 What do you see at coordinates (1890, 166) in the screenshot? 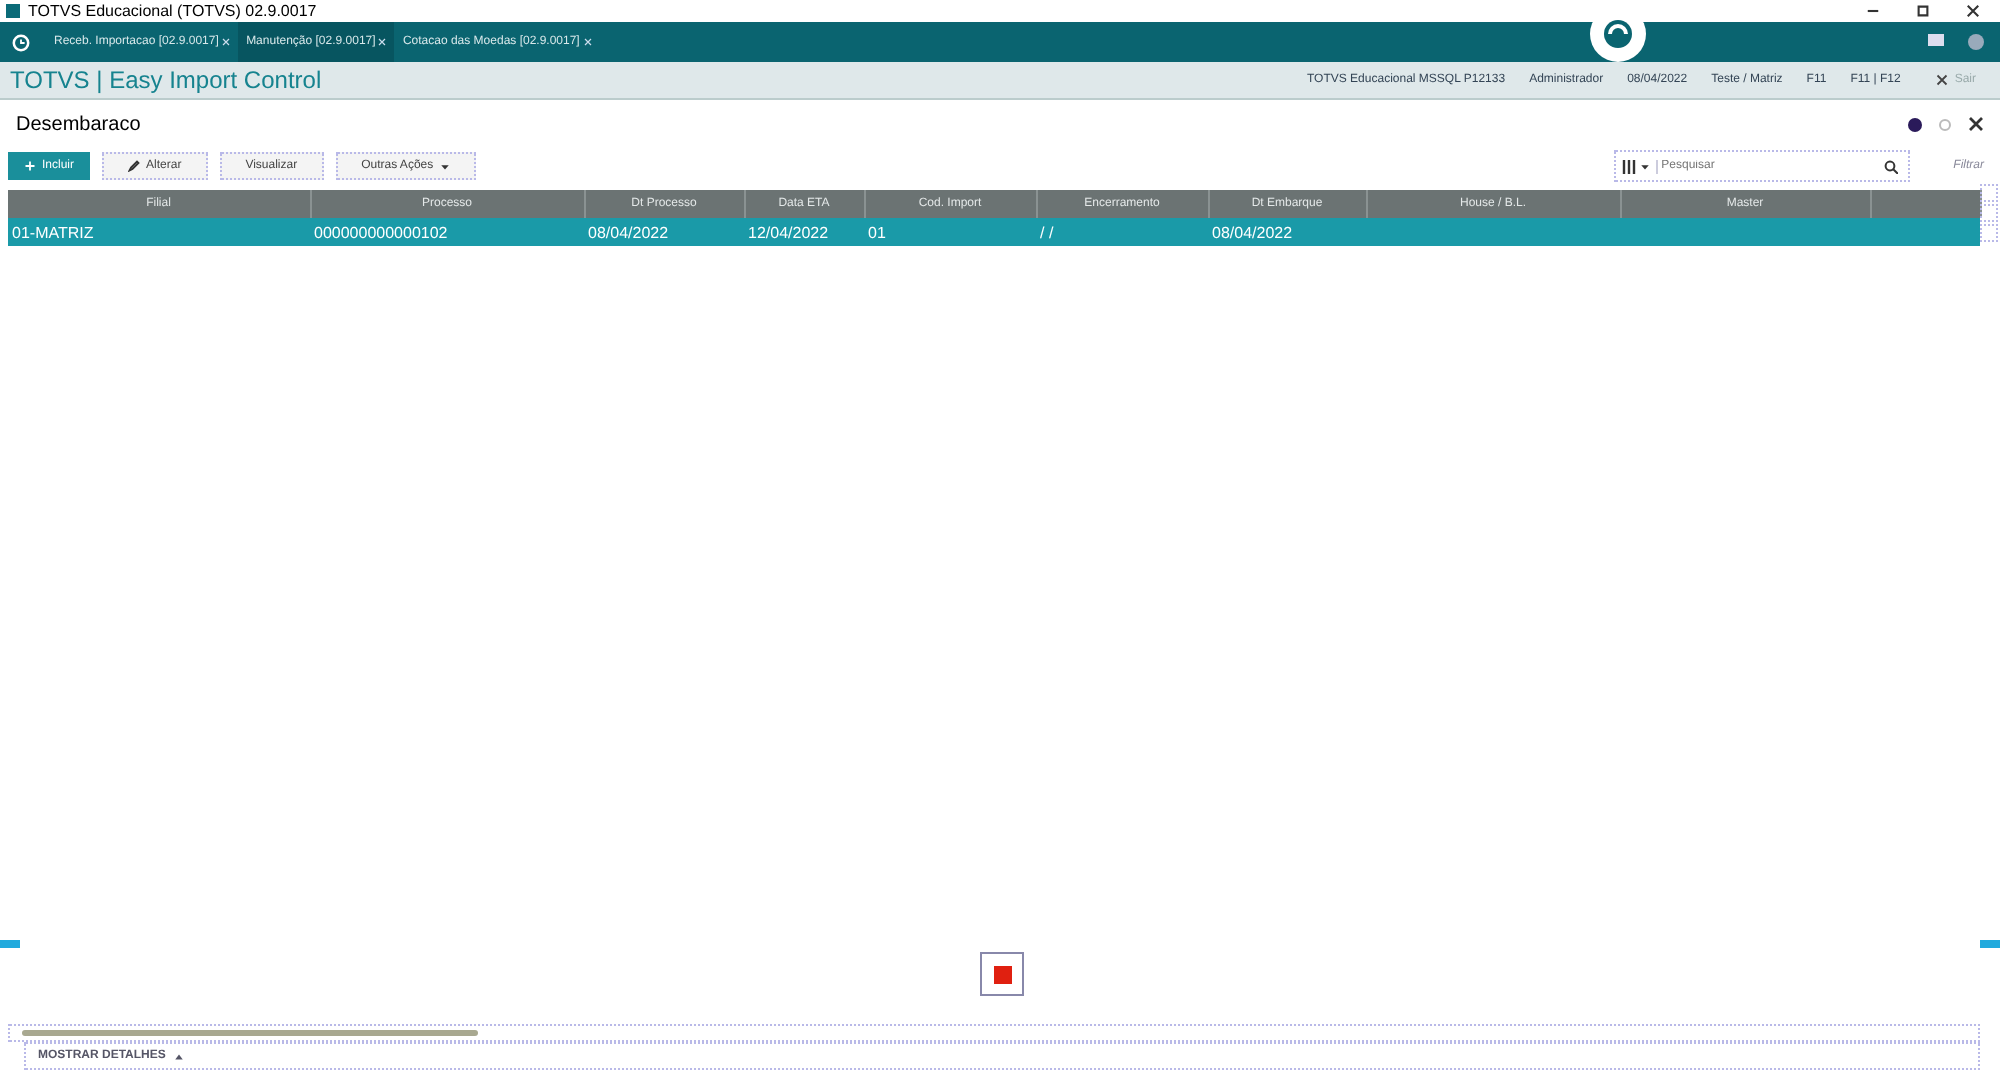
I see `search-icon` at bounding box center [1890, 166].